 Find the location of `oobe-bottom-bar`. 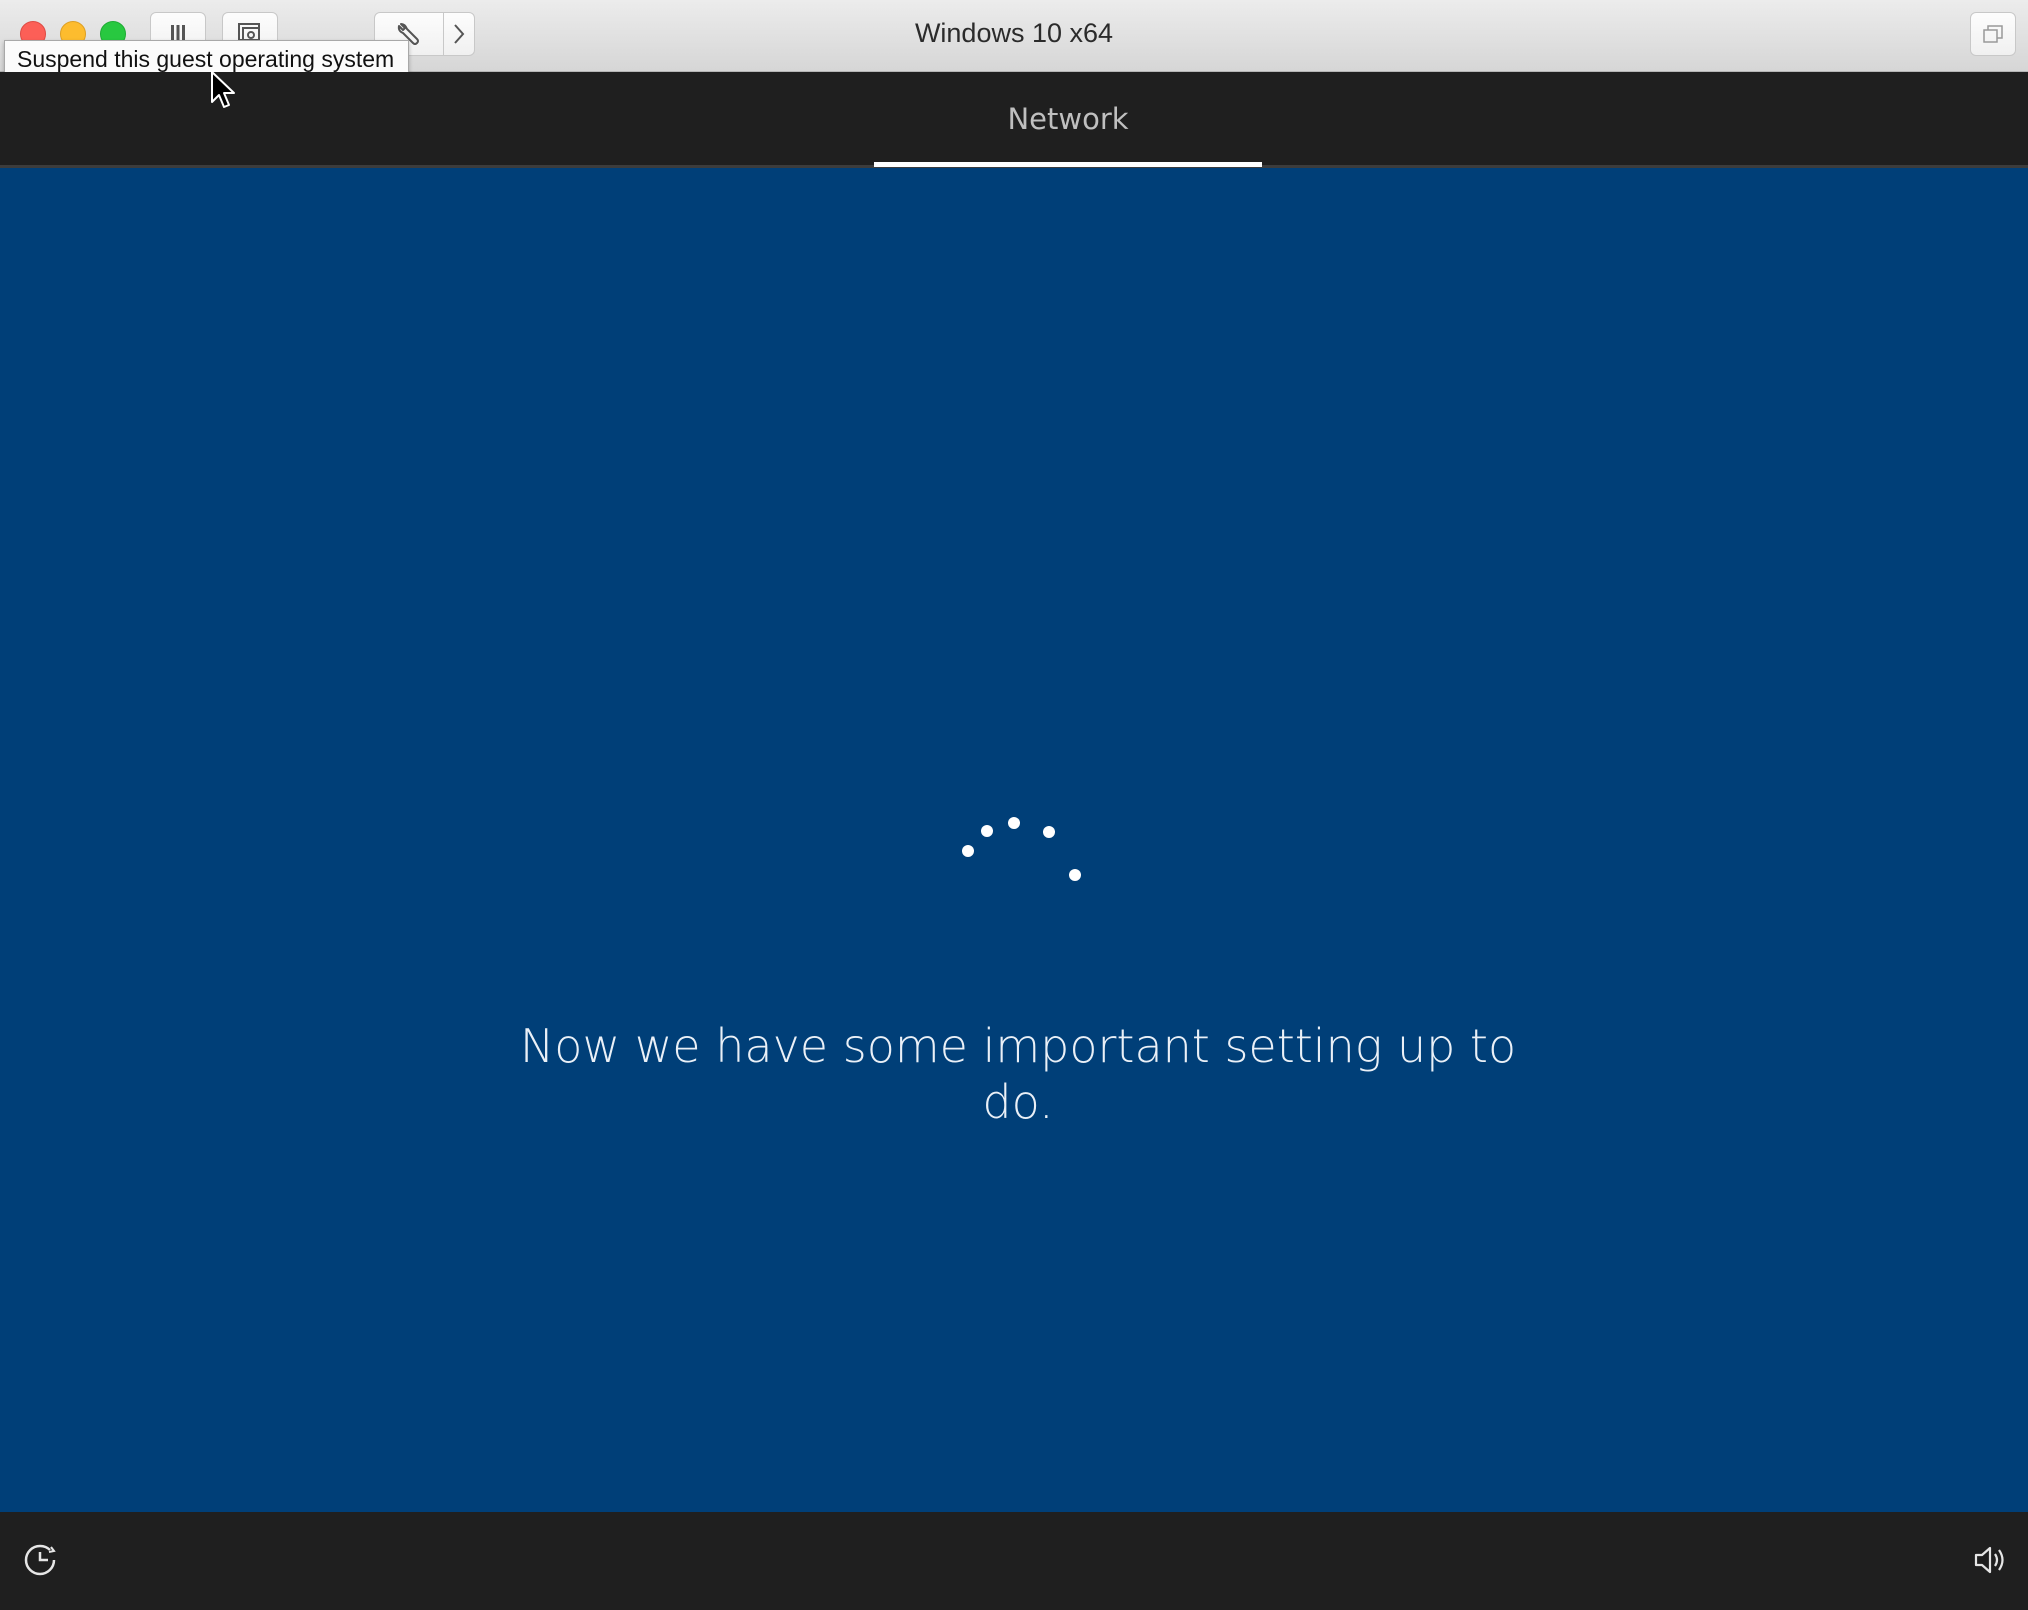

oobe-bottom-bar is located at coordinates (1014, 1561).